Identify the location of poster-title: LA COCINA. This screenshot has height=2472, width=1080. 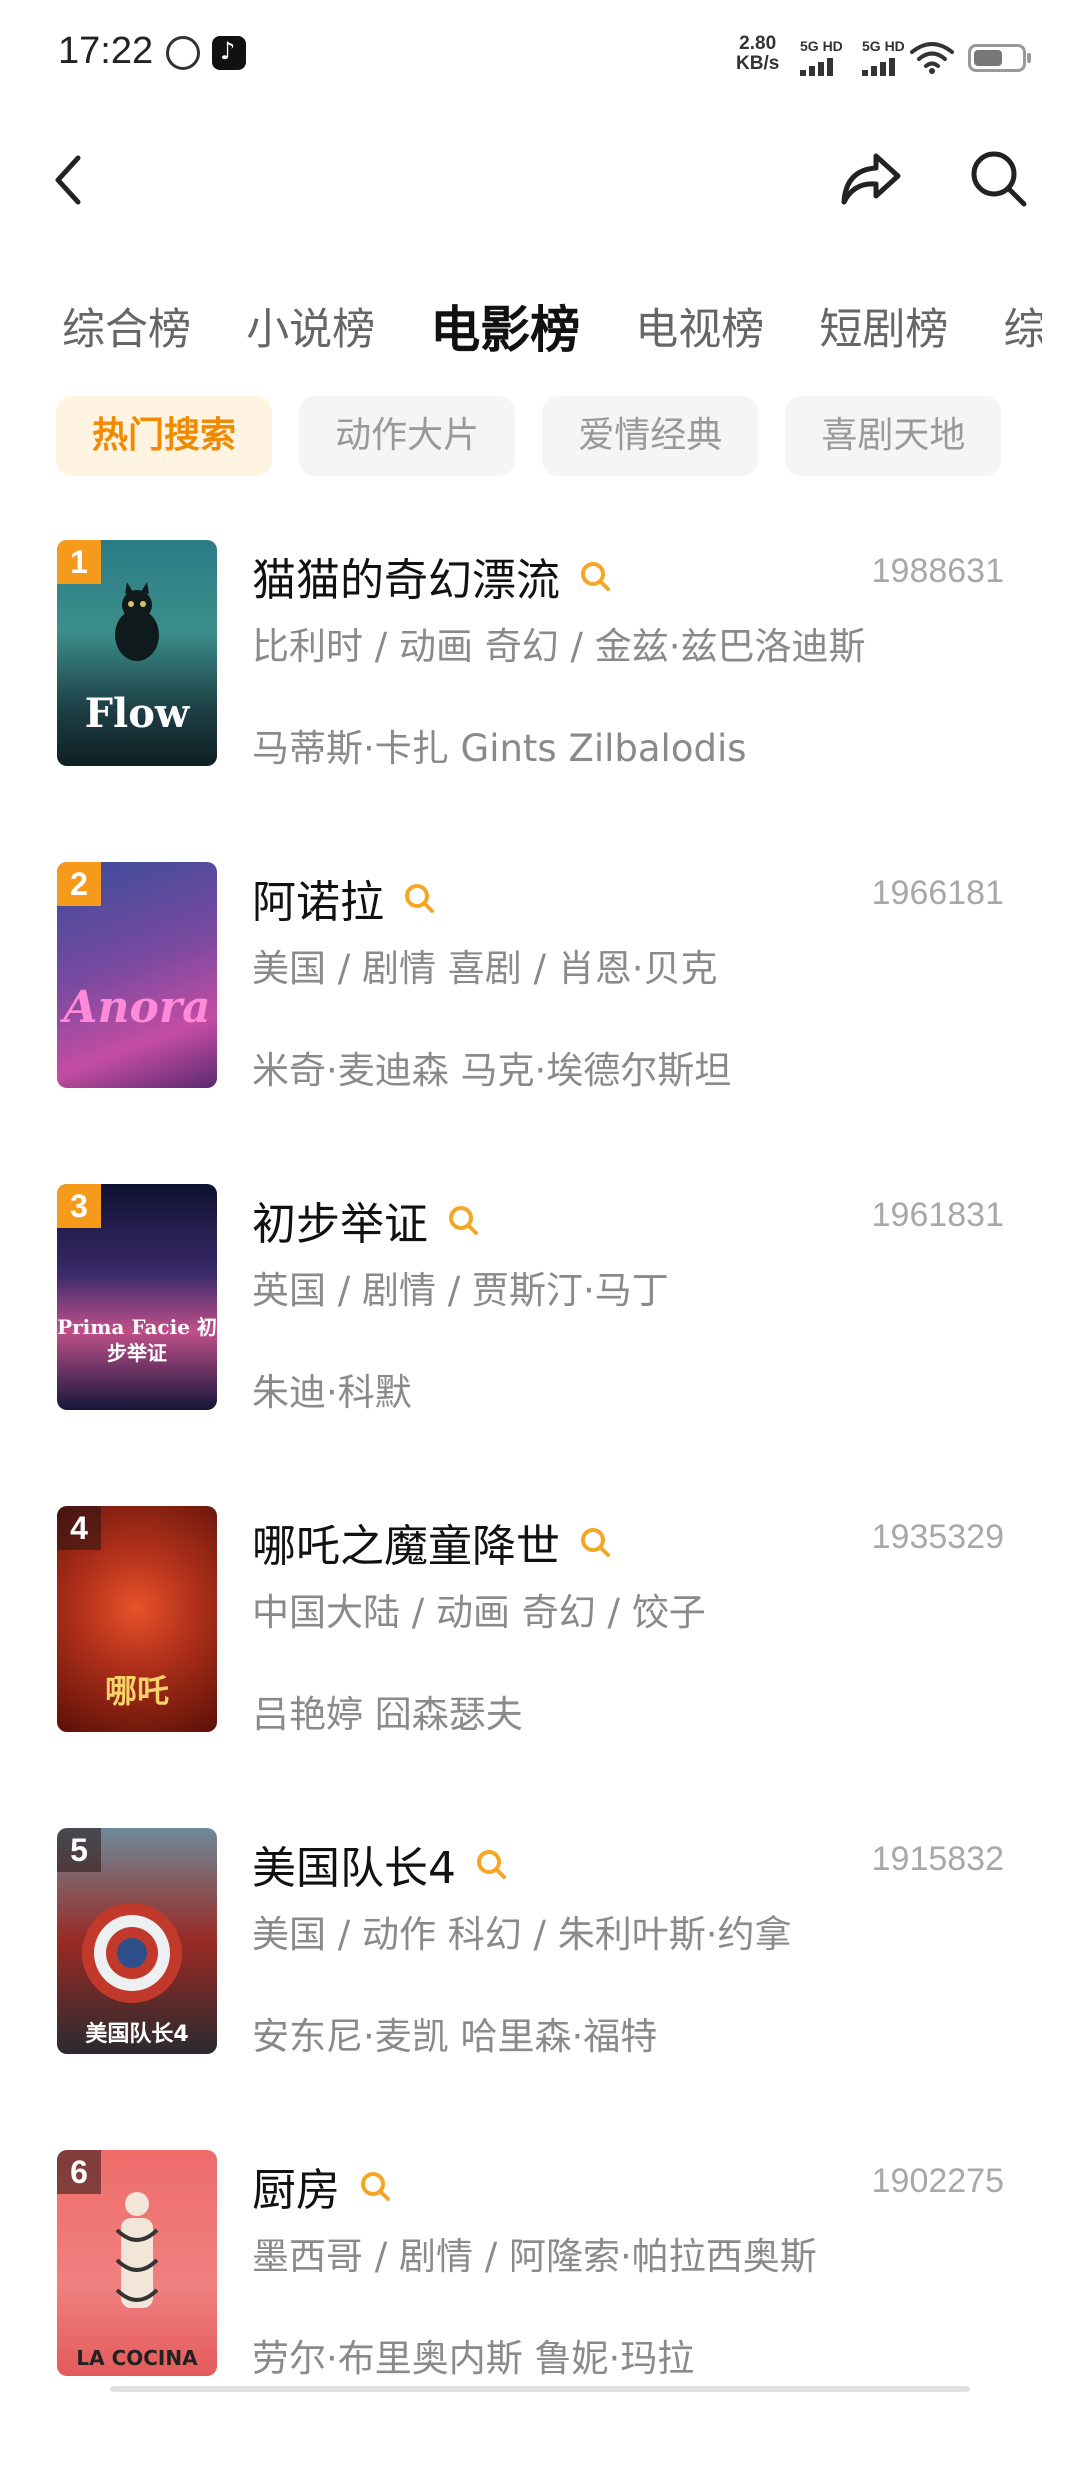
(137, 2358).